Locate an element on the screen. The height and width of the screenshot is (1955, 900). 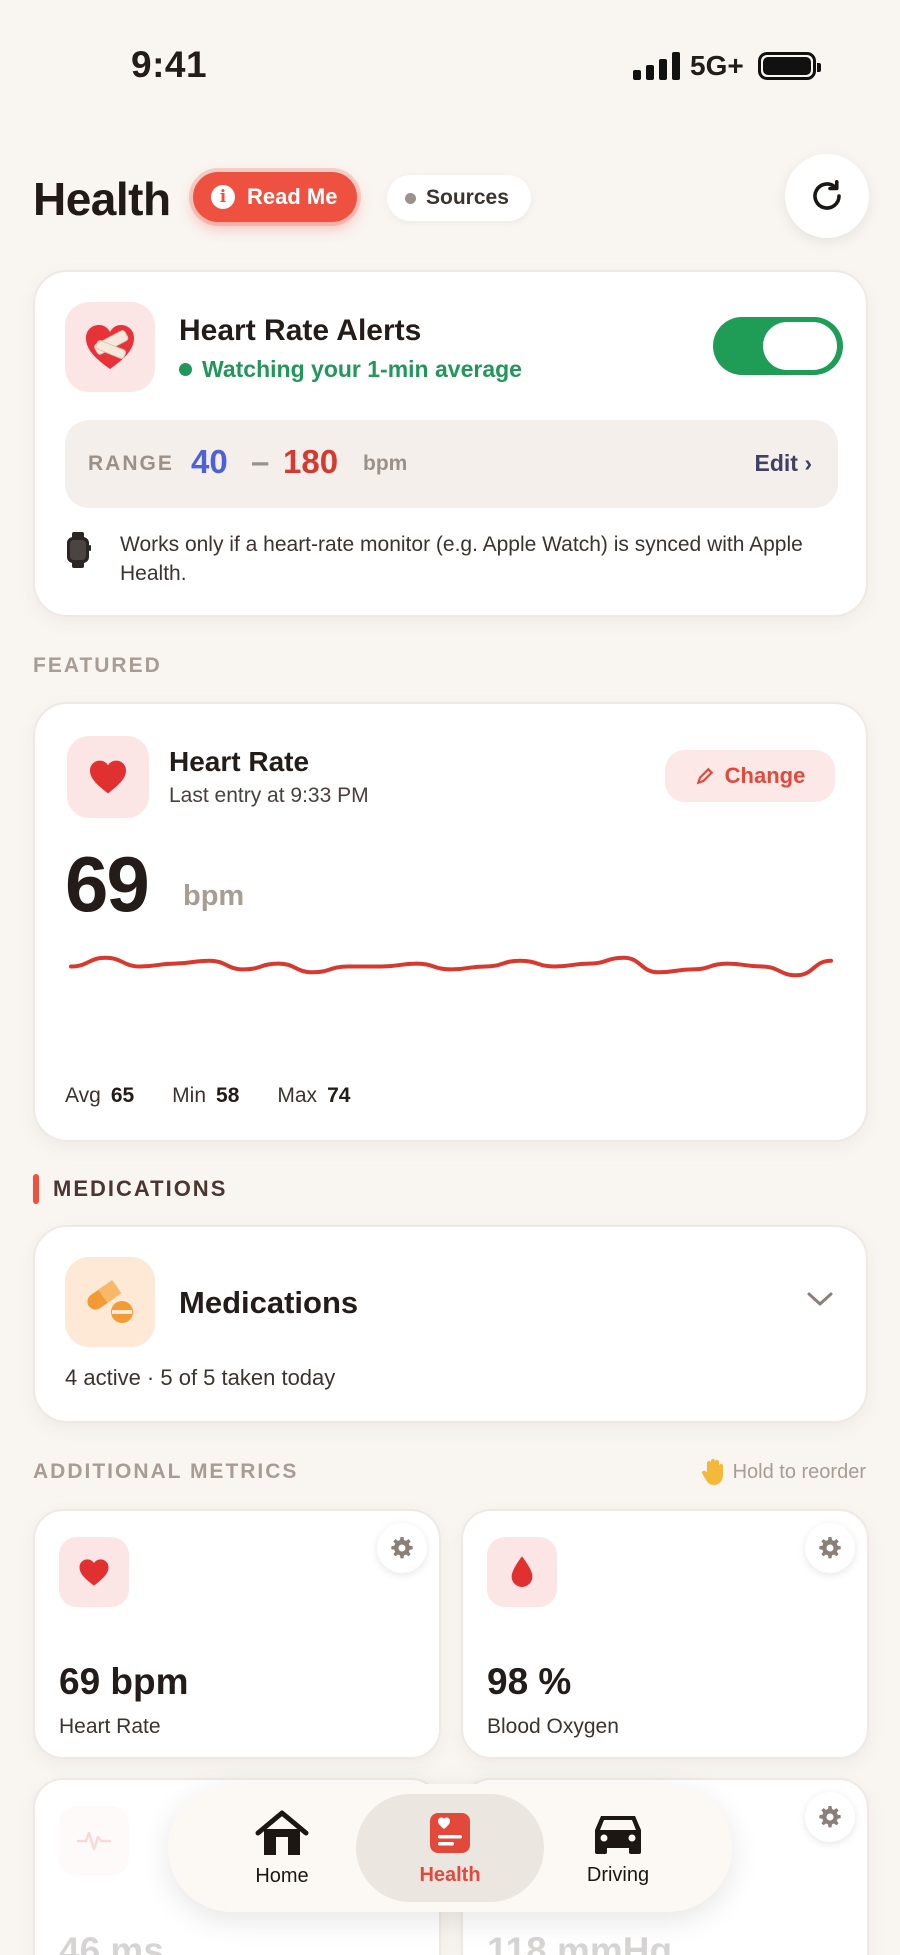
metric-value: 118 mmHg is located at coordinates (580, 1942).